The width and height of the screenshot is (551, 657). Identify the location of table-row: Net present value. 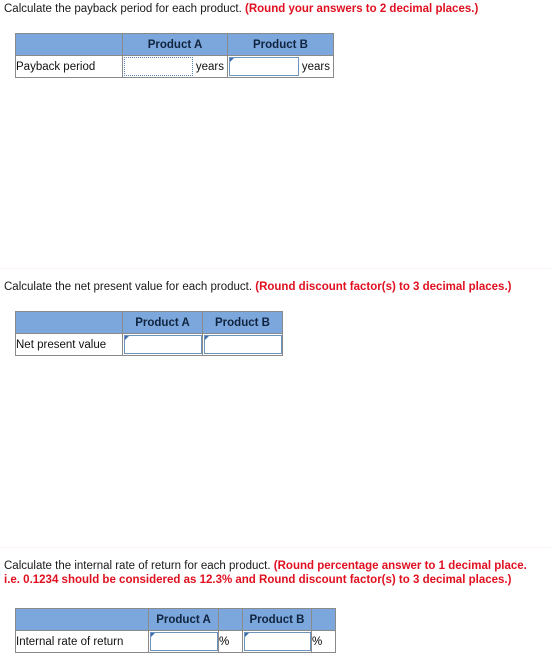
(149, 344).